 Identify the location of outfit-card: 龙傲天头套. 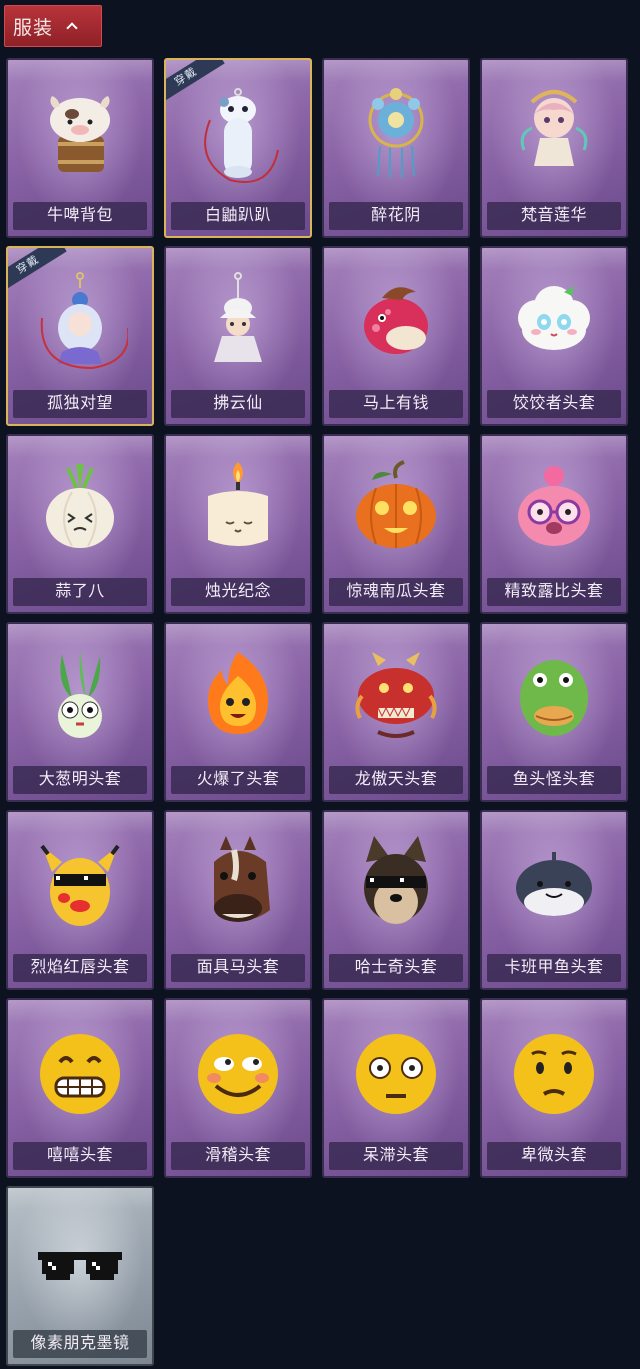
(396, 712).